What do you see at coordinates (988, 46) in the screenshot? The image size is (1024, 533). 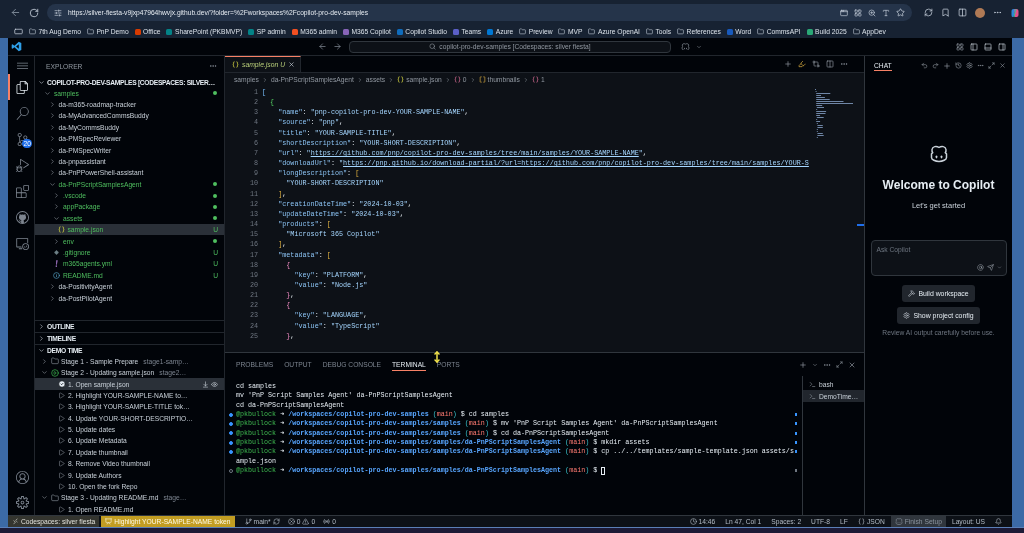 I see `panel-bottom-icon` at bounding box center [988, 46].